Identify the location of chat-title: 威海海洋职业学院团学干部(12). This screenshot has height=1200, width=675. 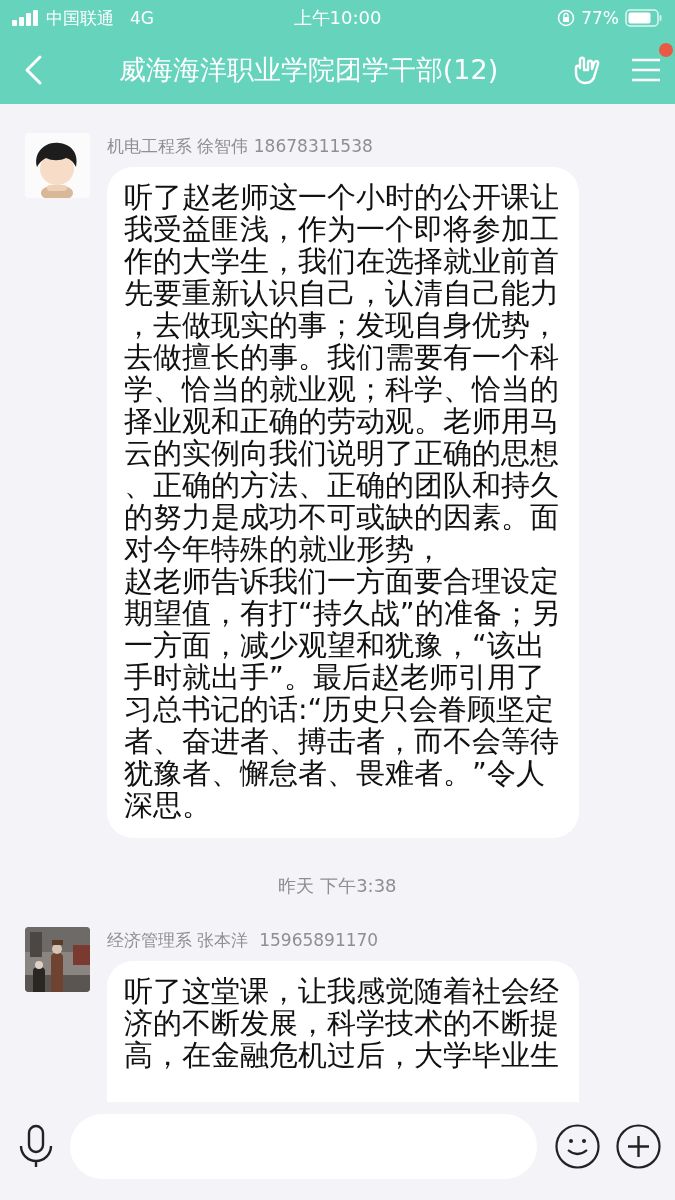
(308, 70).